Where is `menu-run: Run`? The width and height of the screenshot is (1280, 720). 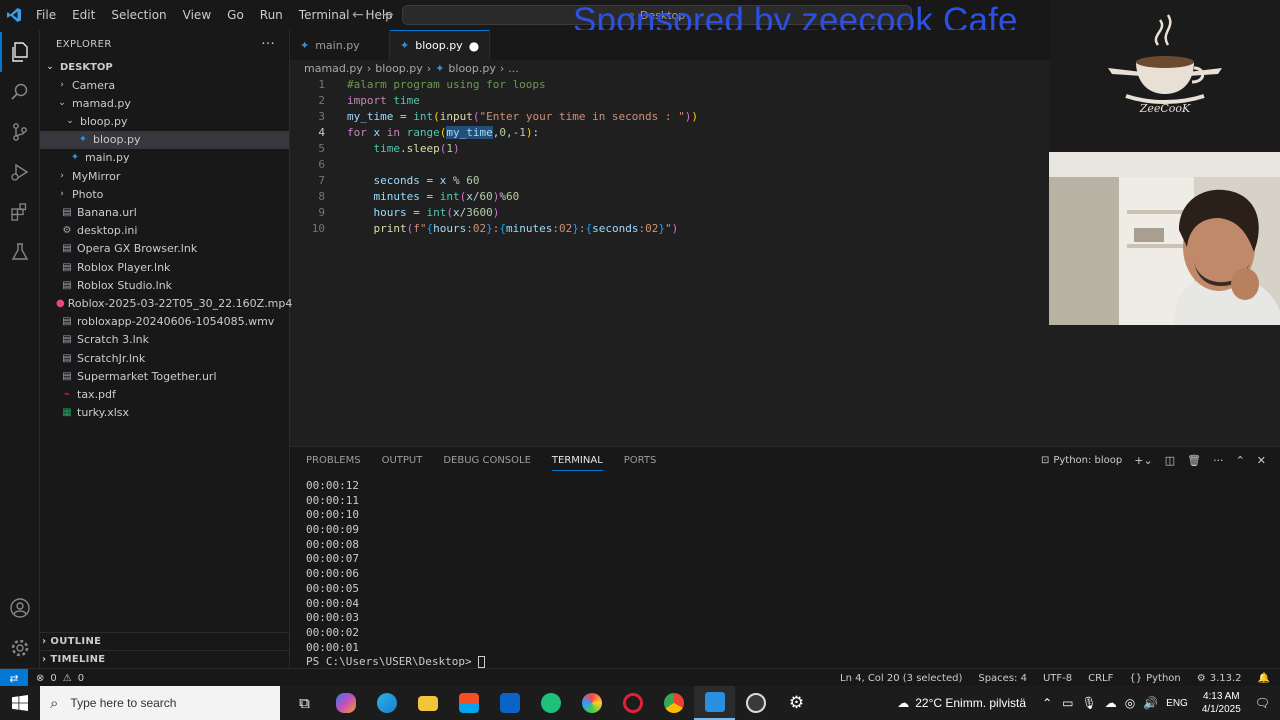 menu-run: Run is located at coordinates (271, 15).